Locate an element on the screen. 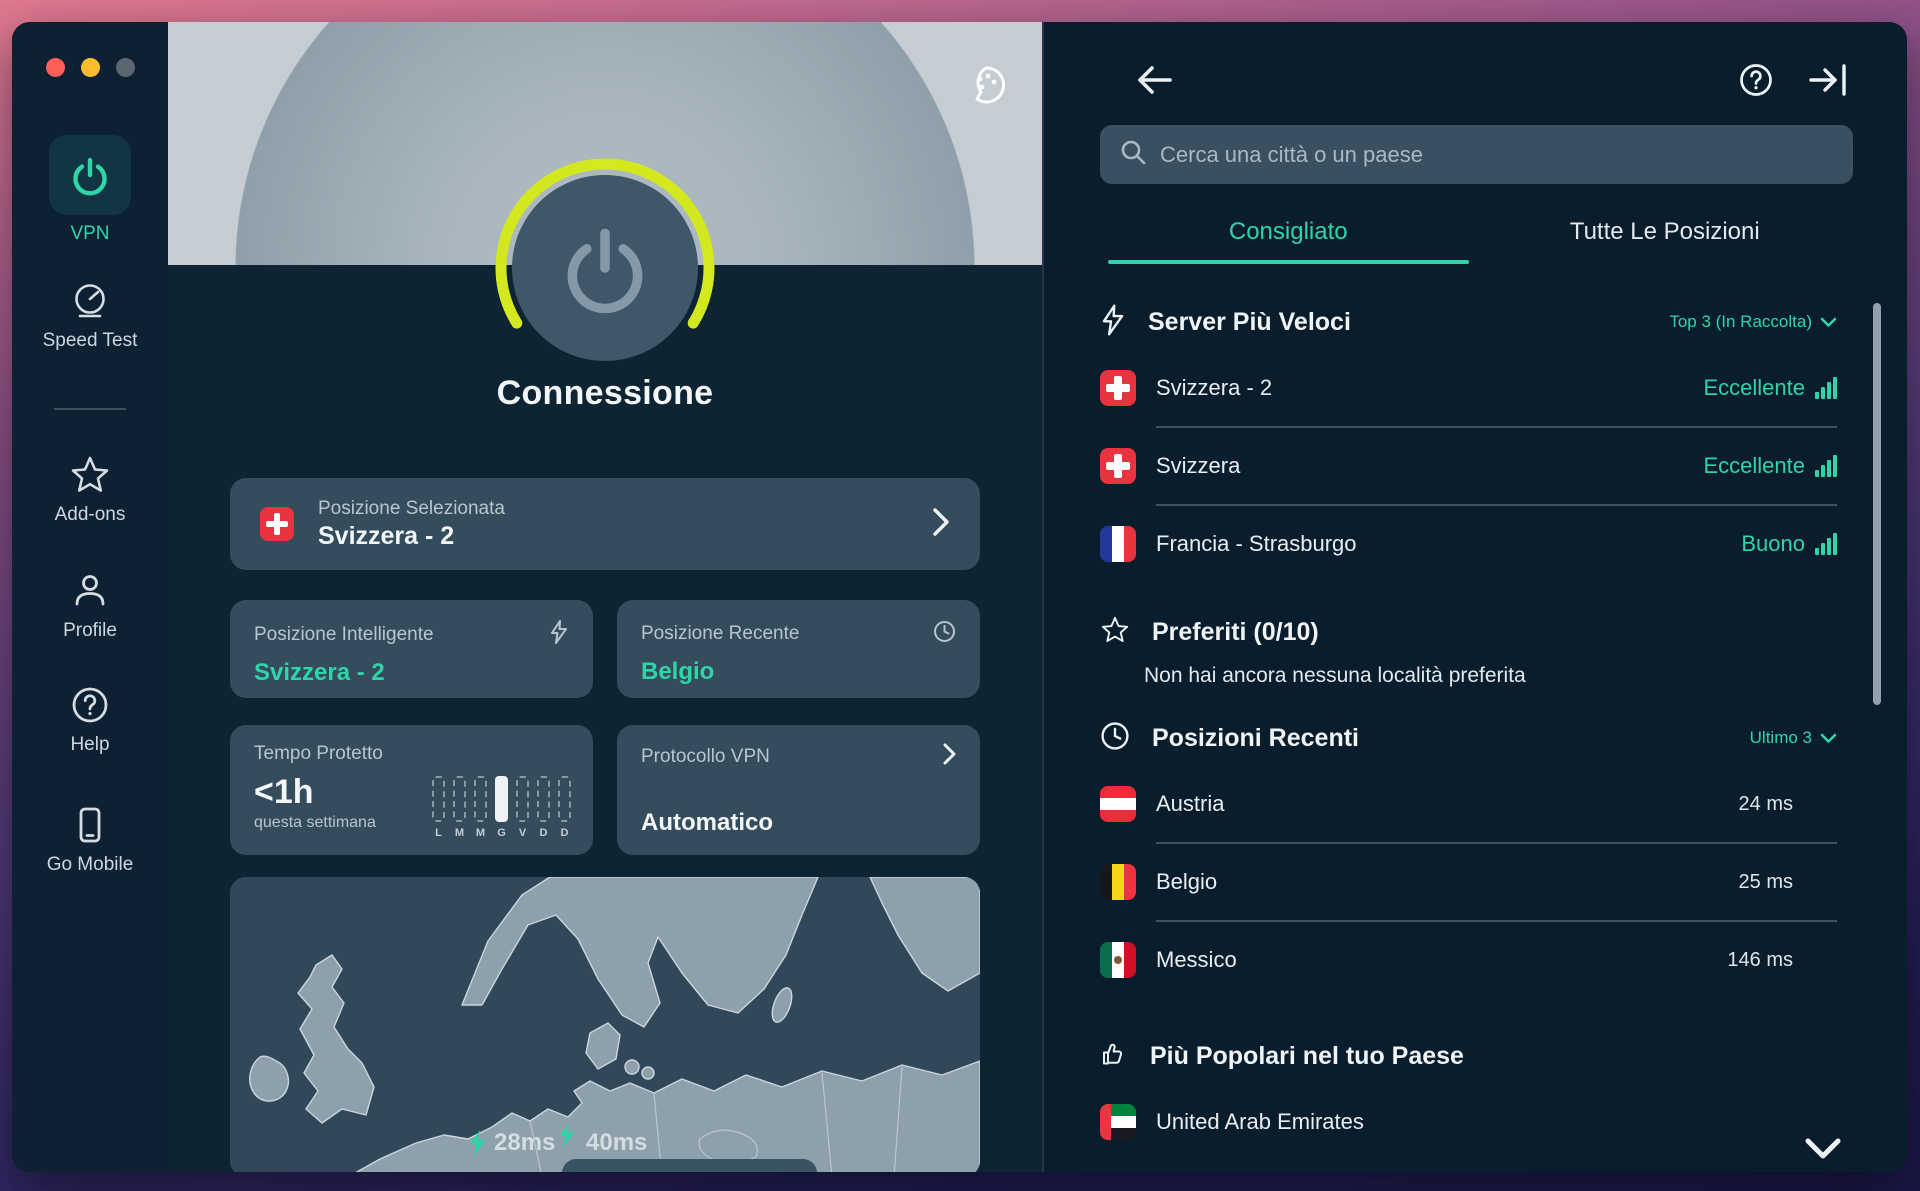  protocol-value: Automatico is located at coordinates (707, 822).